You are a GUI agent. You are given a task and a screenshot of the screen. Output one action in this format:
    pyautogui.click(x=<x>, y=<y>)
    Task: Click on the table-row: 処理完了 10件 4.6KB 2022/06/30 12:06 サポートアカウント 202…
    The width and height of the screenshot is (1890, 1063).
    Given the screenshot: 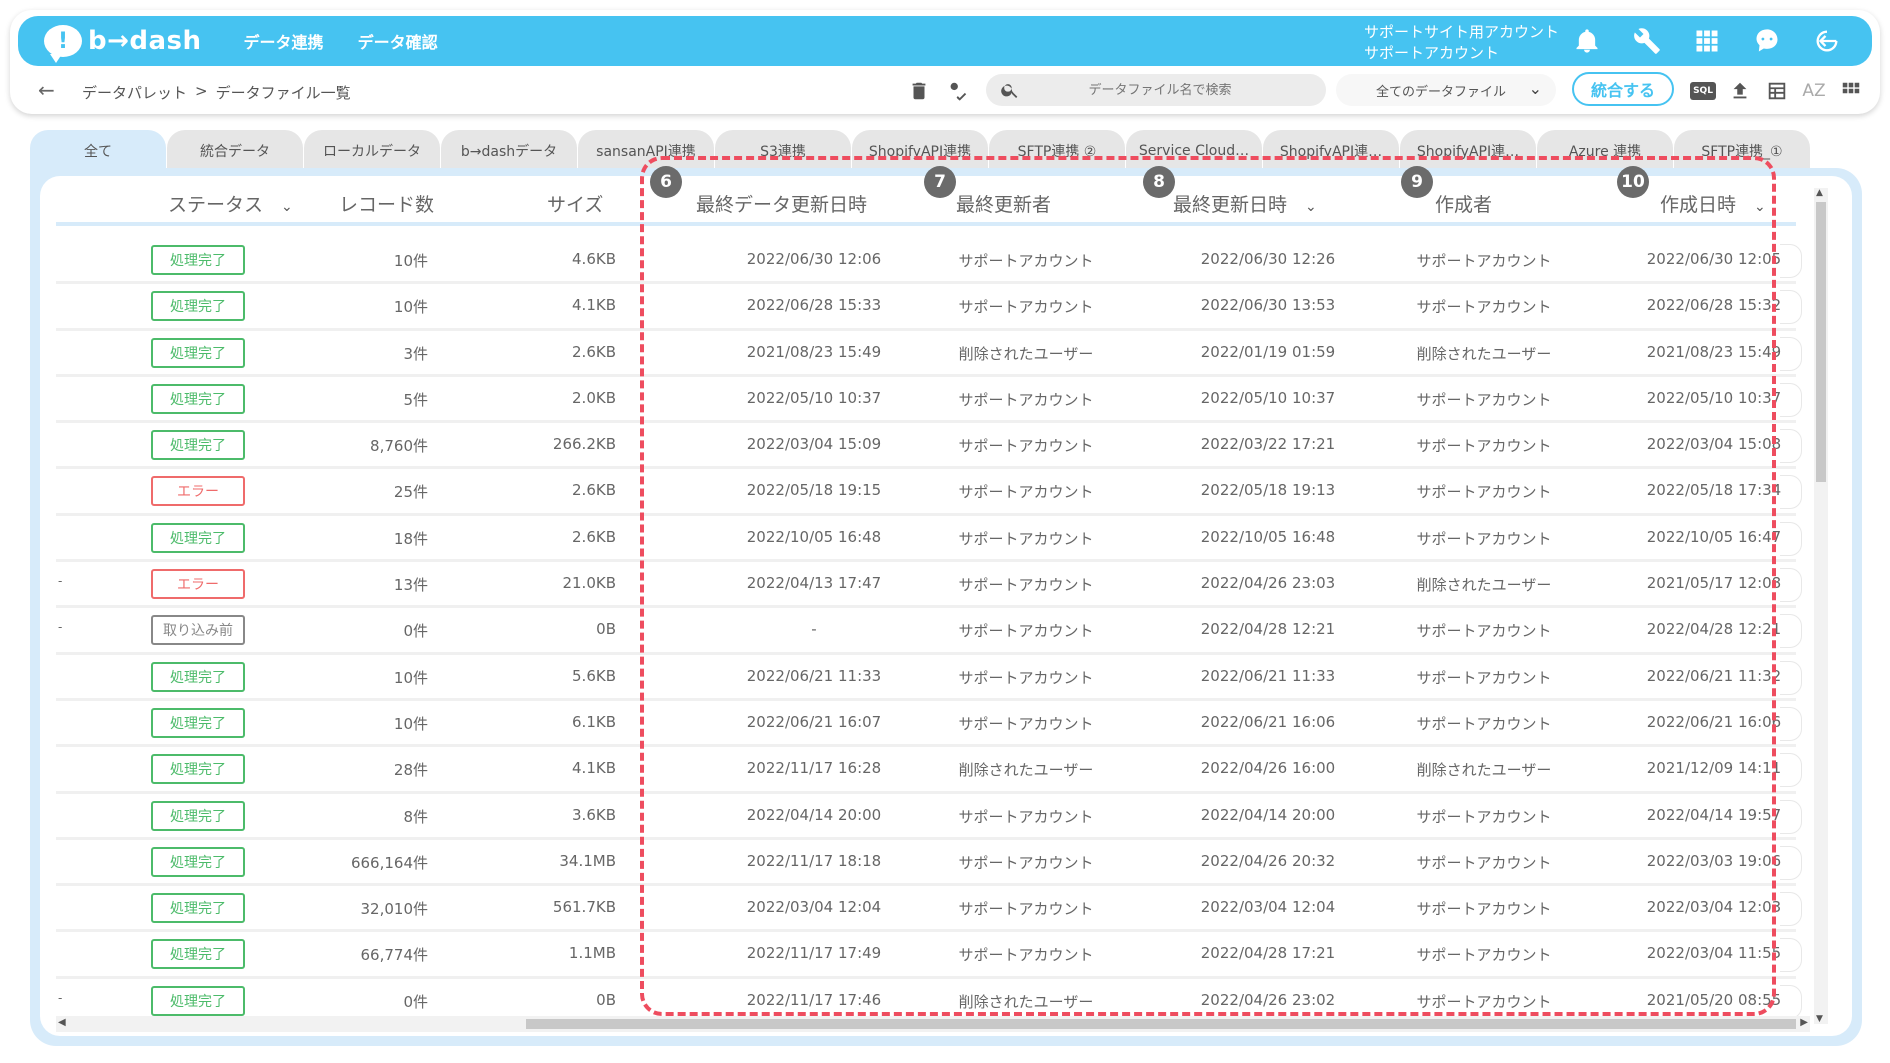 What is the action you would take?
    pyautogui.click(x=929, y=261)
    